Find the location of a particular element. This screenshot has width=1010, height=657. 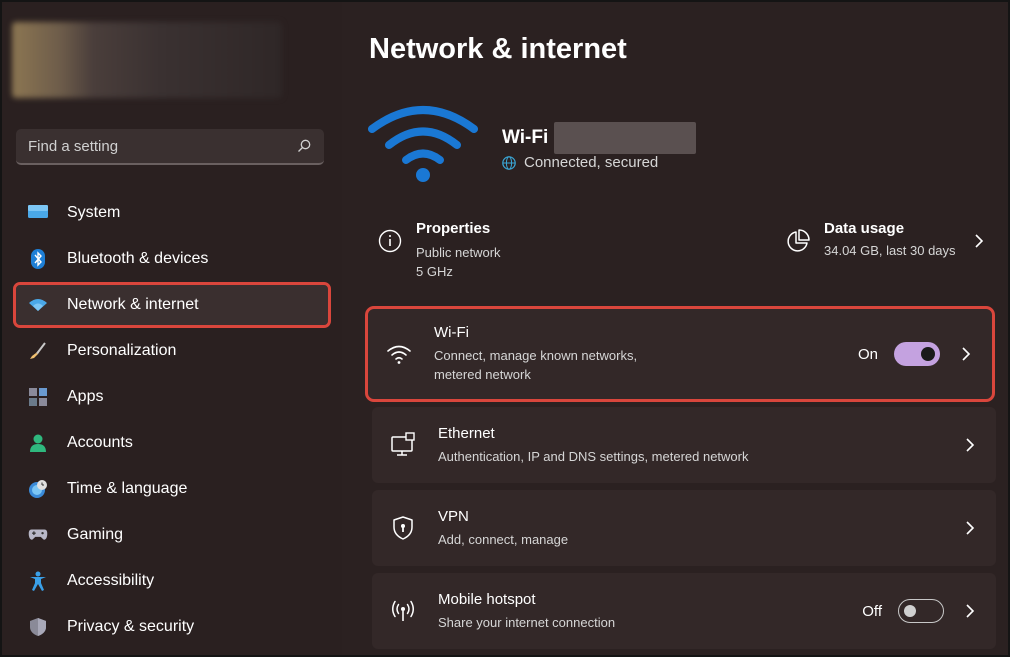

properties-title: Properties is located at coordinates (453, 228).